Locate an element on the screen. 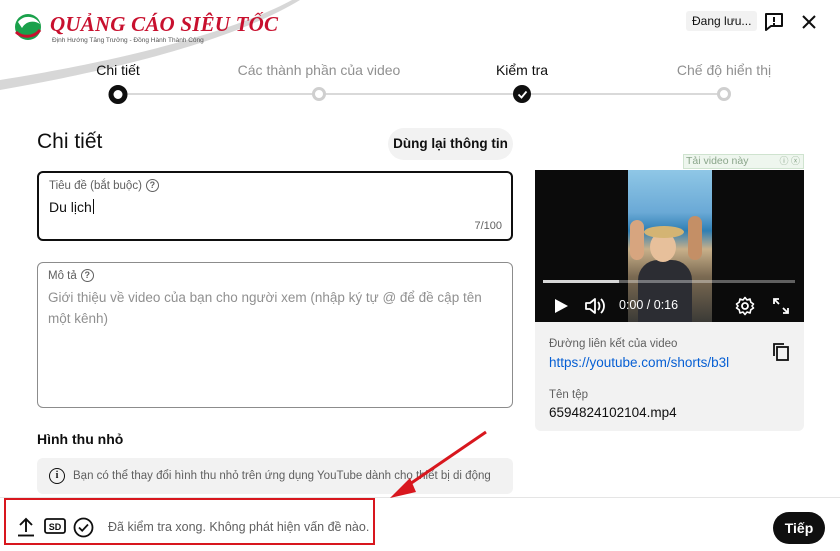 The width and height of the screenshot is (840, 551). thumbnail-heading: Hình thu nhỏ is located at coordinates (80, 439).